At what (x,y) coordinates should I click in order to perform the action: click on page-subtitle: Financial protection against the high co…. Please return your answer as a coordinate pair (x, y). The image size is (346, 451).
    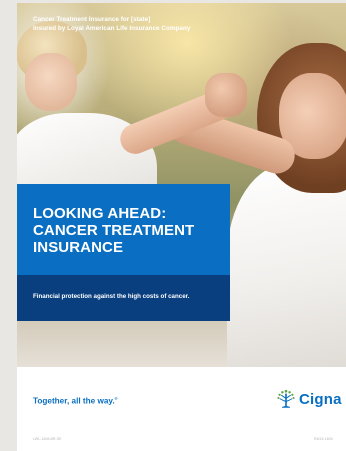
    Looking at the image, I should click on (111, 296).